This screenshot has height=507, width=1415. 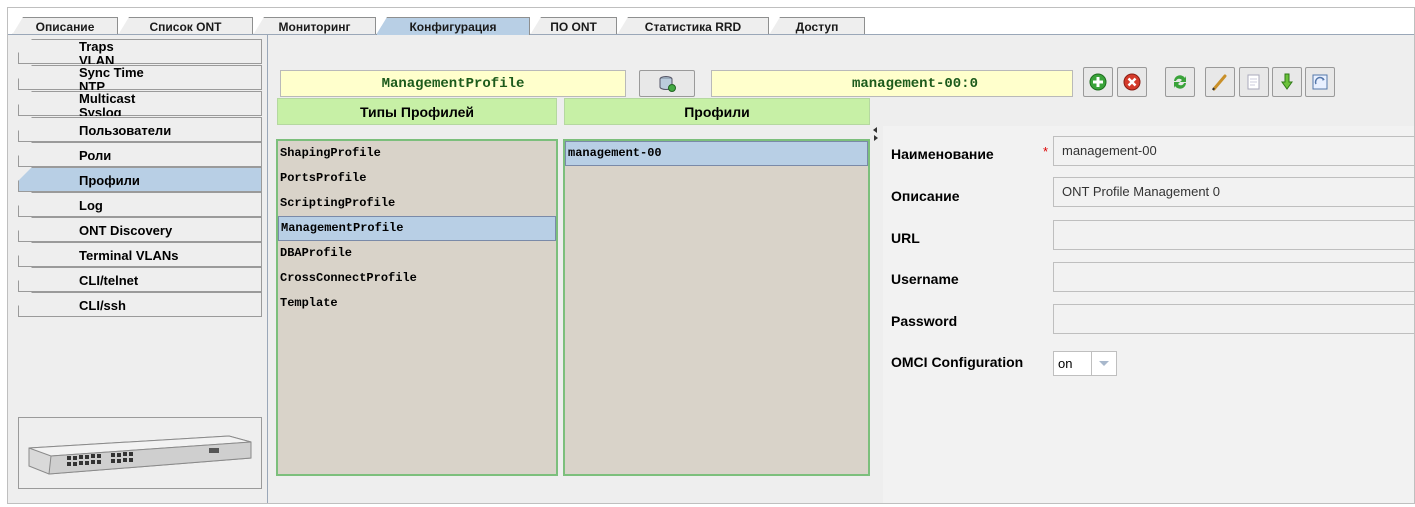 What do you see at coordinates (125, 130) in the screenshot?
I see `sidebar-item-label: Пользователи` at bounding box center [125, 130].